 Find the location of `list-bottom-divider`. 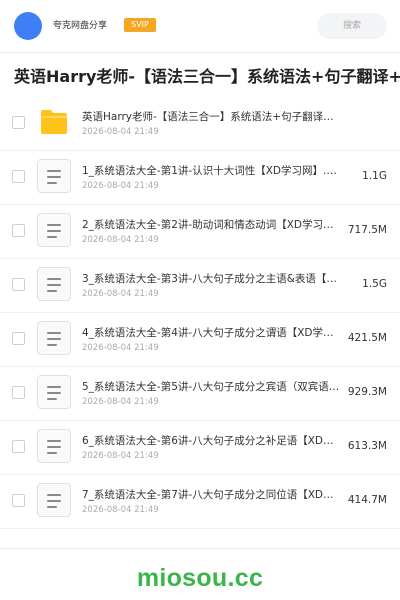

list-bottom-divider is located at coordinates (200, 548).